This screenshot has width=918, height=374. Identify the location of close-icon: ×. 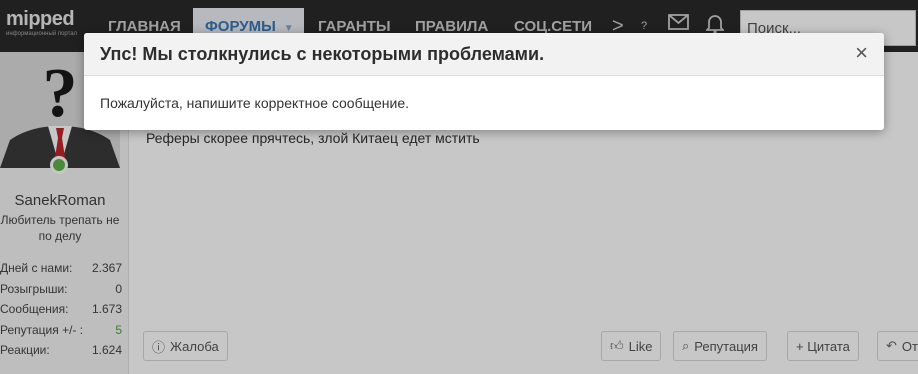
(861, 53).